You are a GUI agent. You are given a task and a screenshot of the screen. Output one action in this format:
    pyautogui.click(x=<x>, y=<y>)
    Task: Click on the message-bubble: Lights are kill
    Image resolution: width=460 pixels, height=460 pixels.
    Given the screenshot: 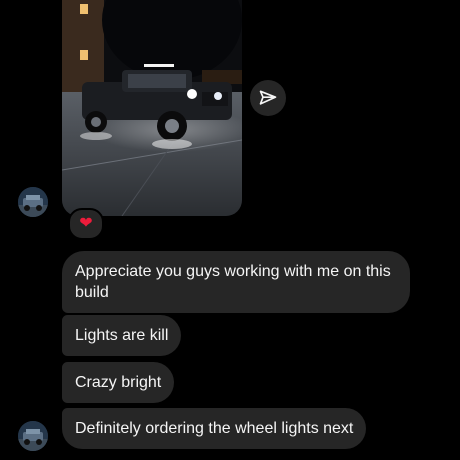 What is the action you would take?
    pyautogui.click(x=122, y=335)
    